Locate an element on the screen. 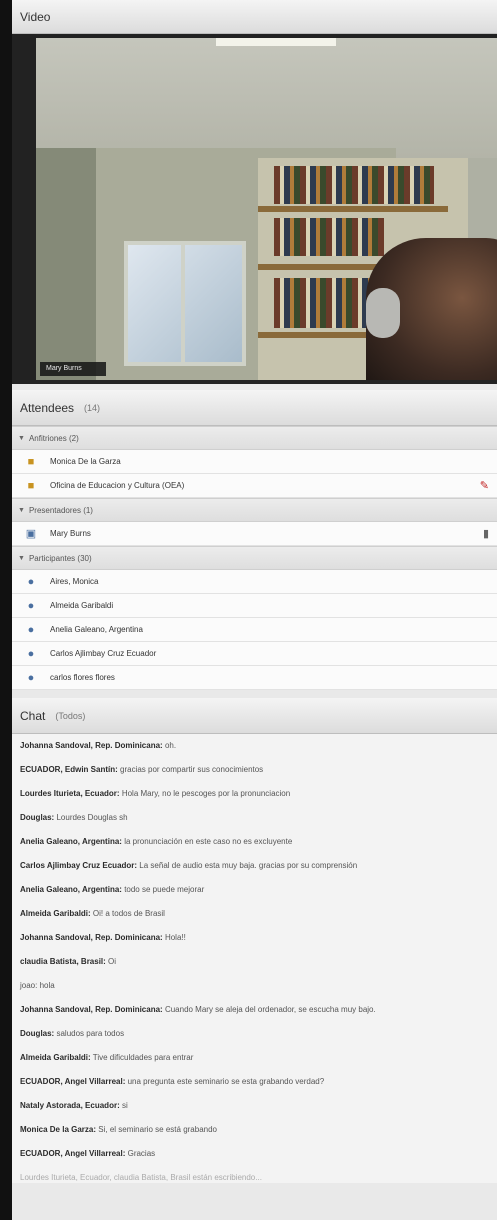 This screenshot has height=1220, width=497. chat-scope: (Todos) is located at coordinates (70, 716).